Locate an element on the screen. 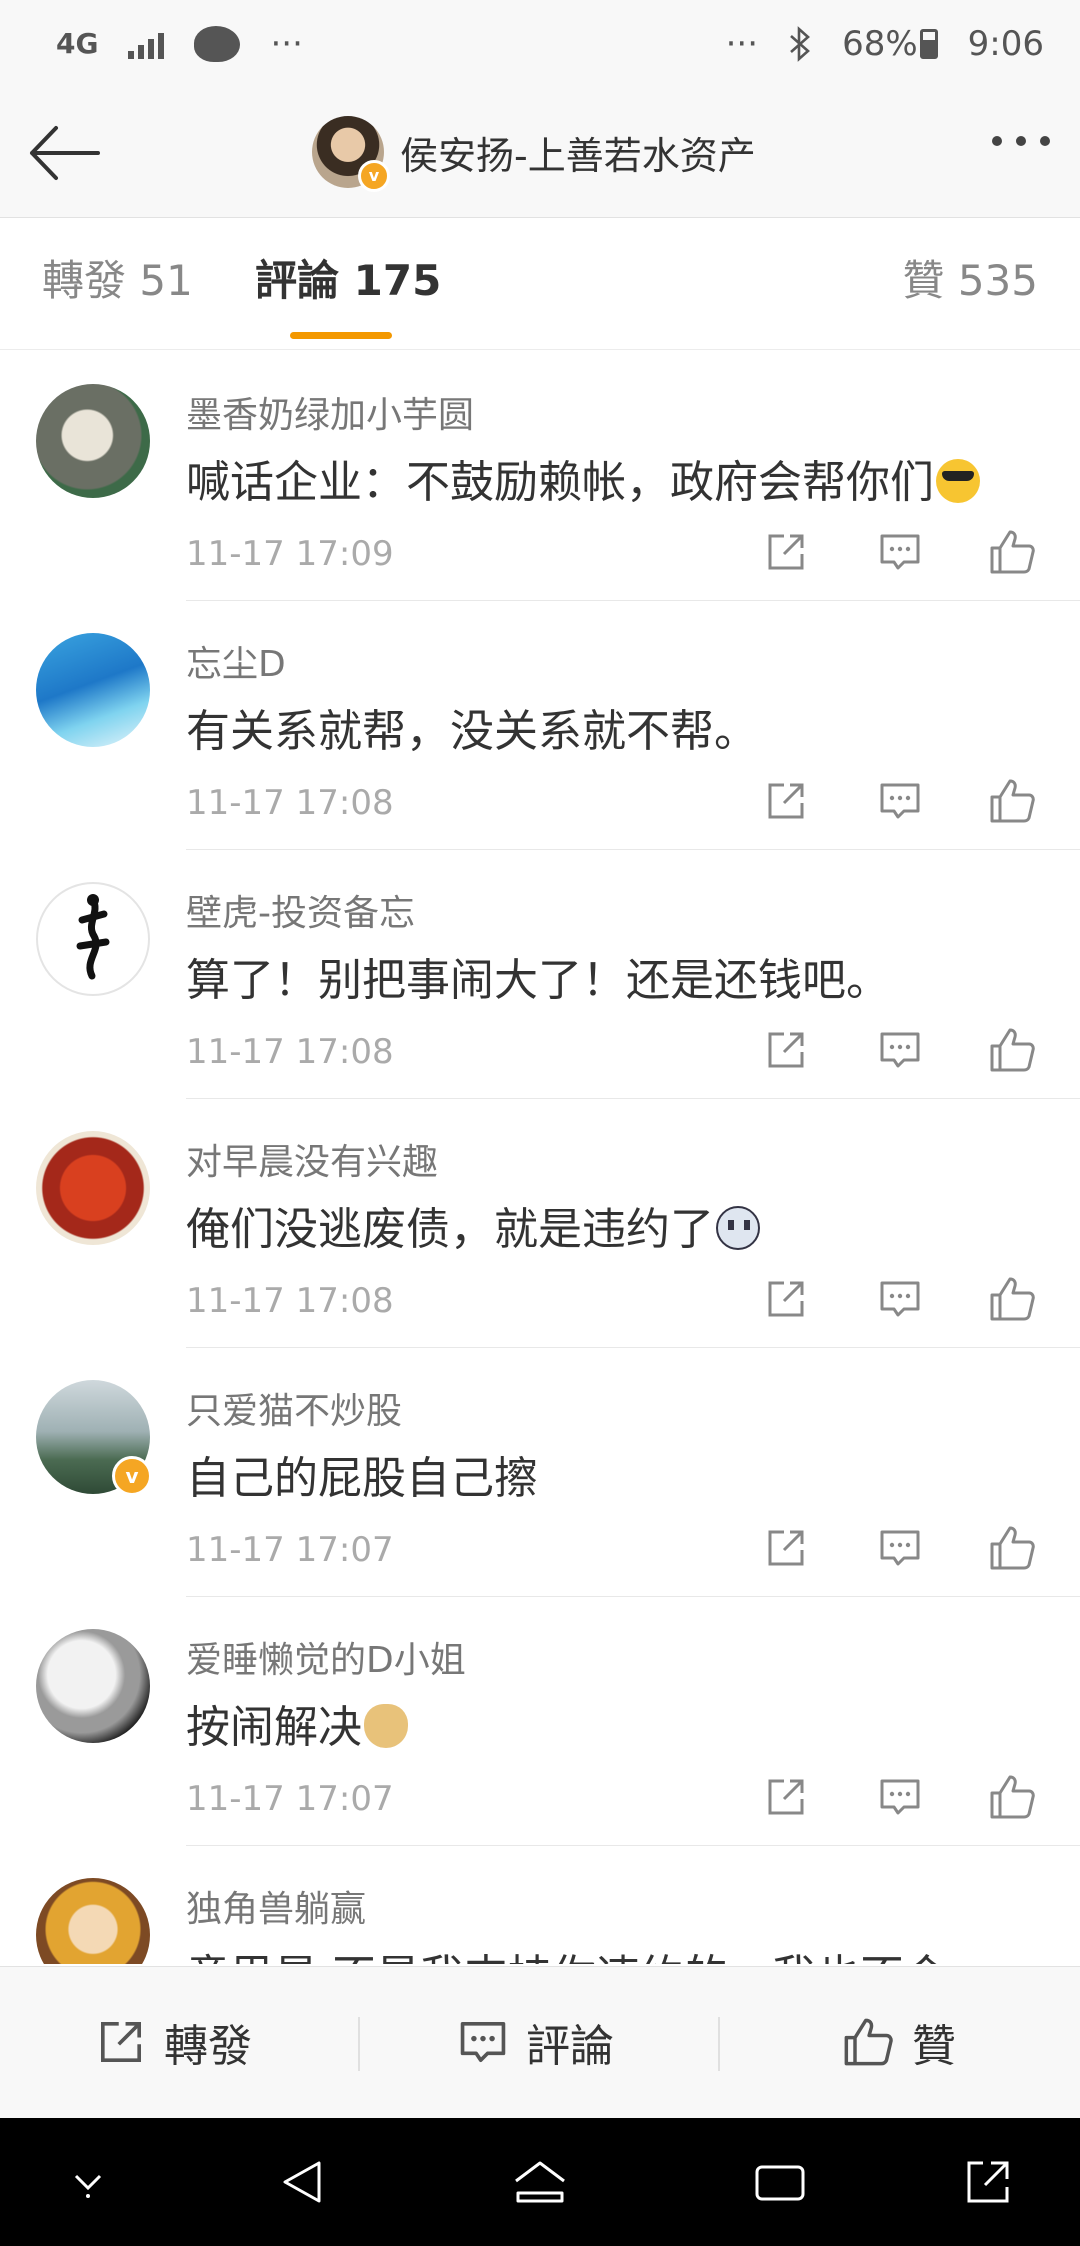 The height and width of the screenshot is (2246, 1080). active-tab-indicator is located at coordinates (341, 335).